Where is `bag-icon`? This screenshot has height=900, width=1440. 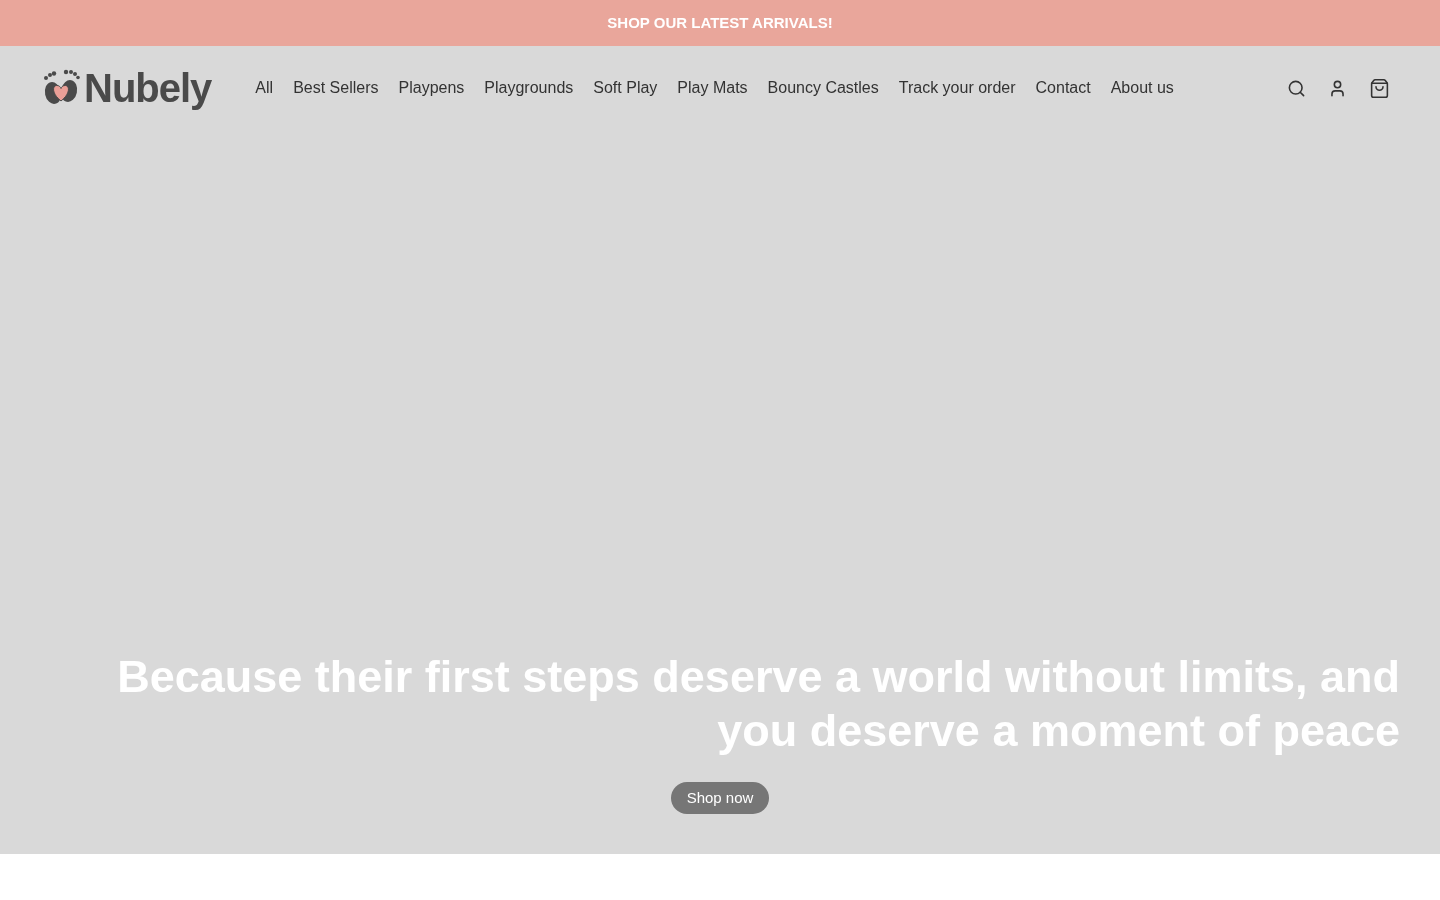
bag-icon is located at coordinates (1379, 88).